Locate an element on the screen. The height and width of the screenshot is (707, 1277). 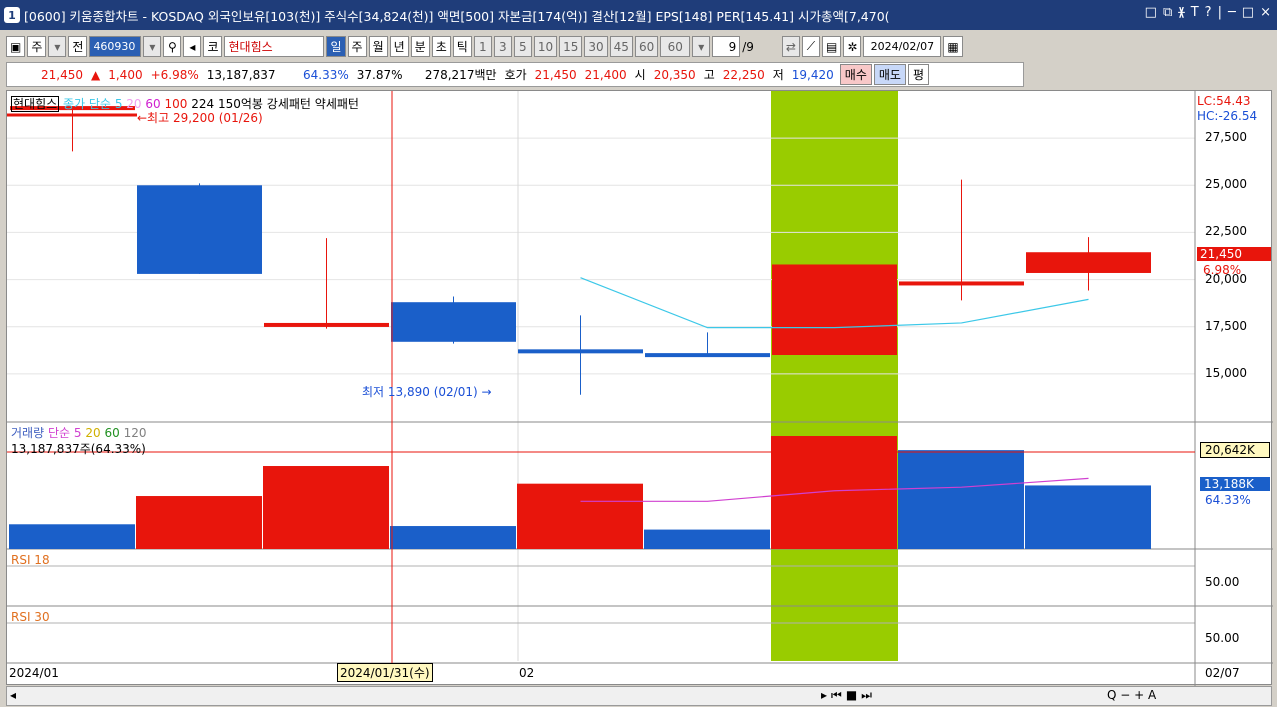
pin-icon: ᚕ is located at coordinates (1181, 12).